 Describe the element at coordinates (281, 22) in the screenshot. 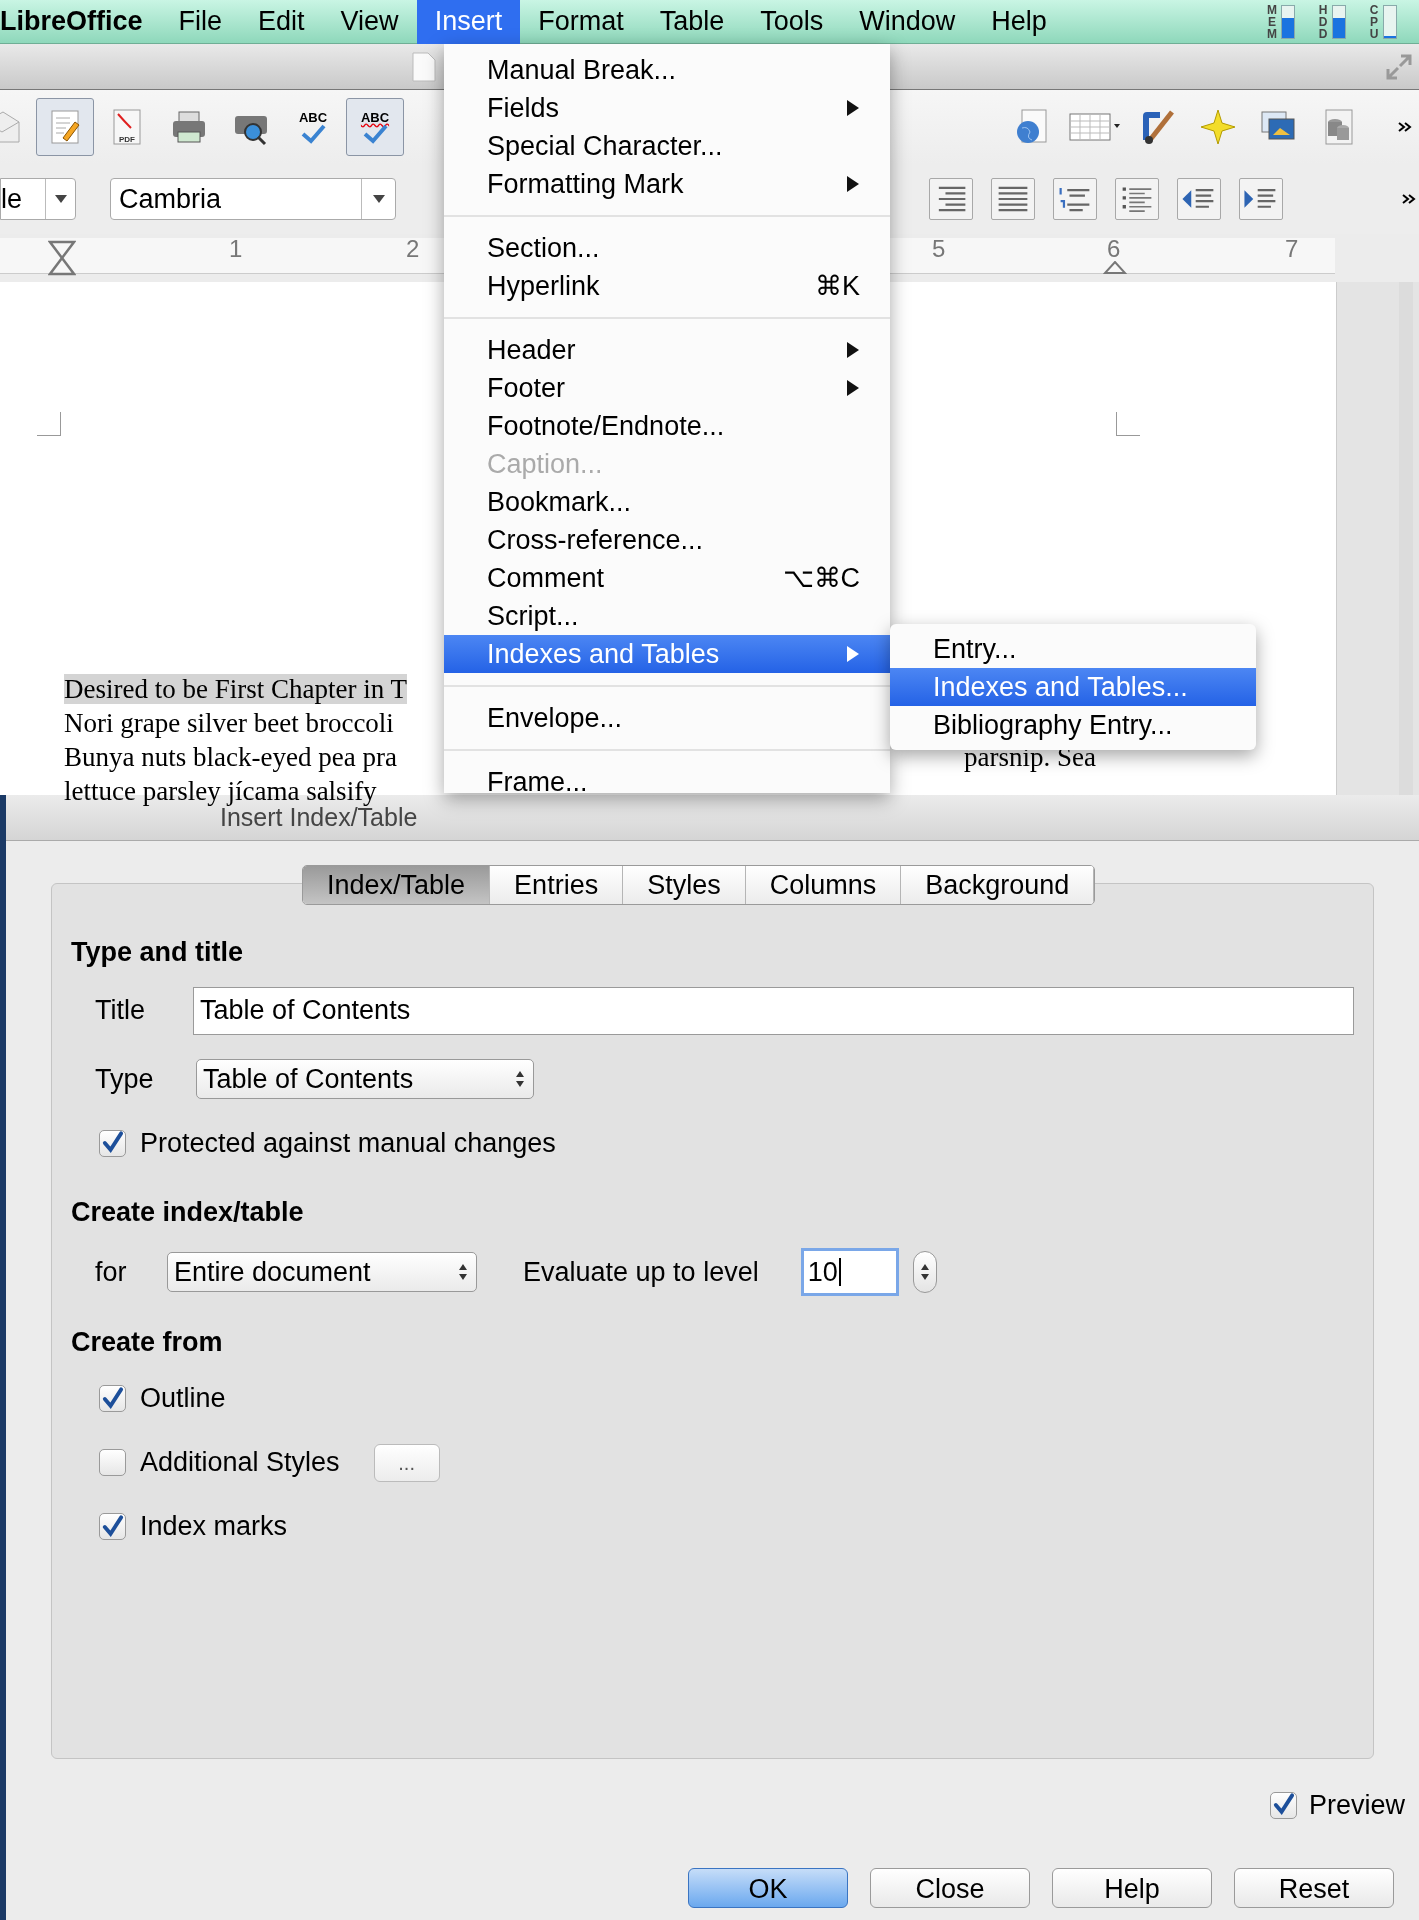

I see `menu-item: Edit` at that location.